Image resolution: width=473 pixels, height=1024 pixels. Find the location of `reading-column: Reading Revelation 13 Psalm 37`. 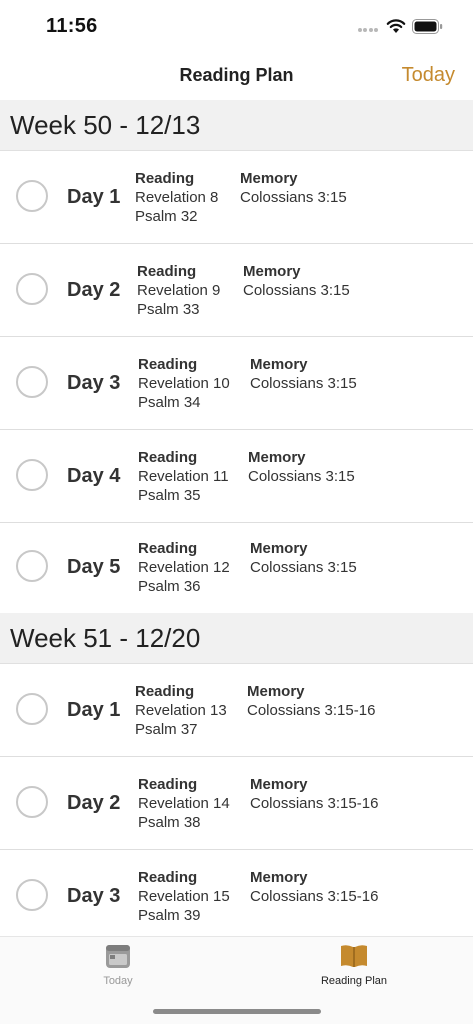

reading-column: Reading Revelation 13 Psalm 37 is located at coordinates (181, 710).